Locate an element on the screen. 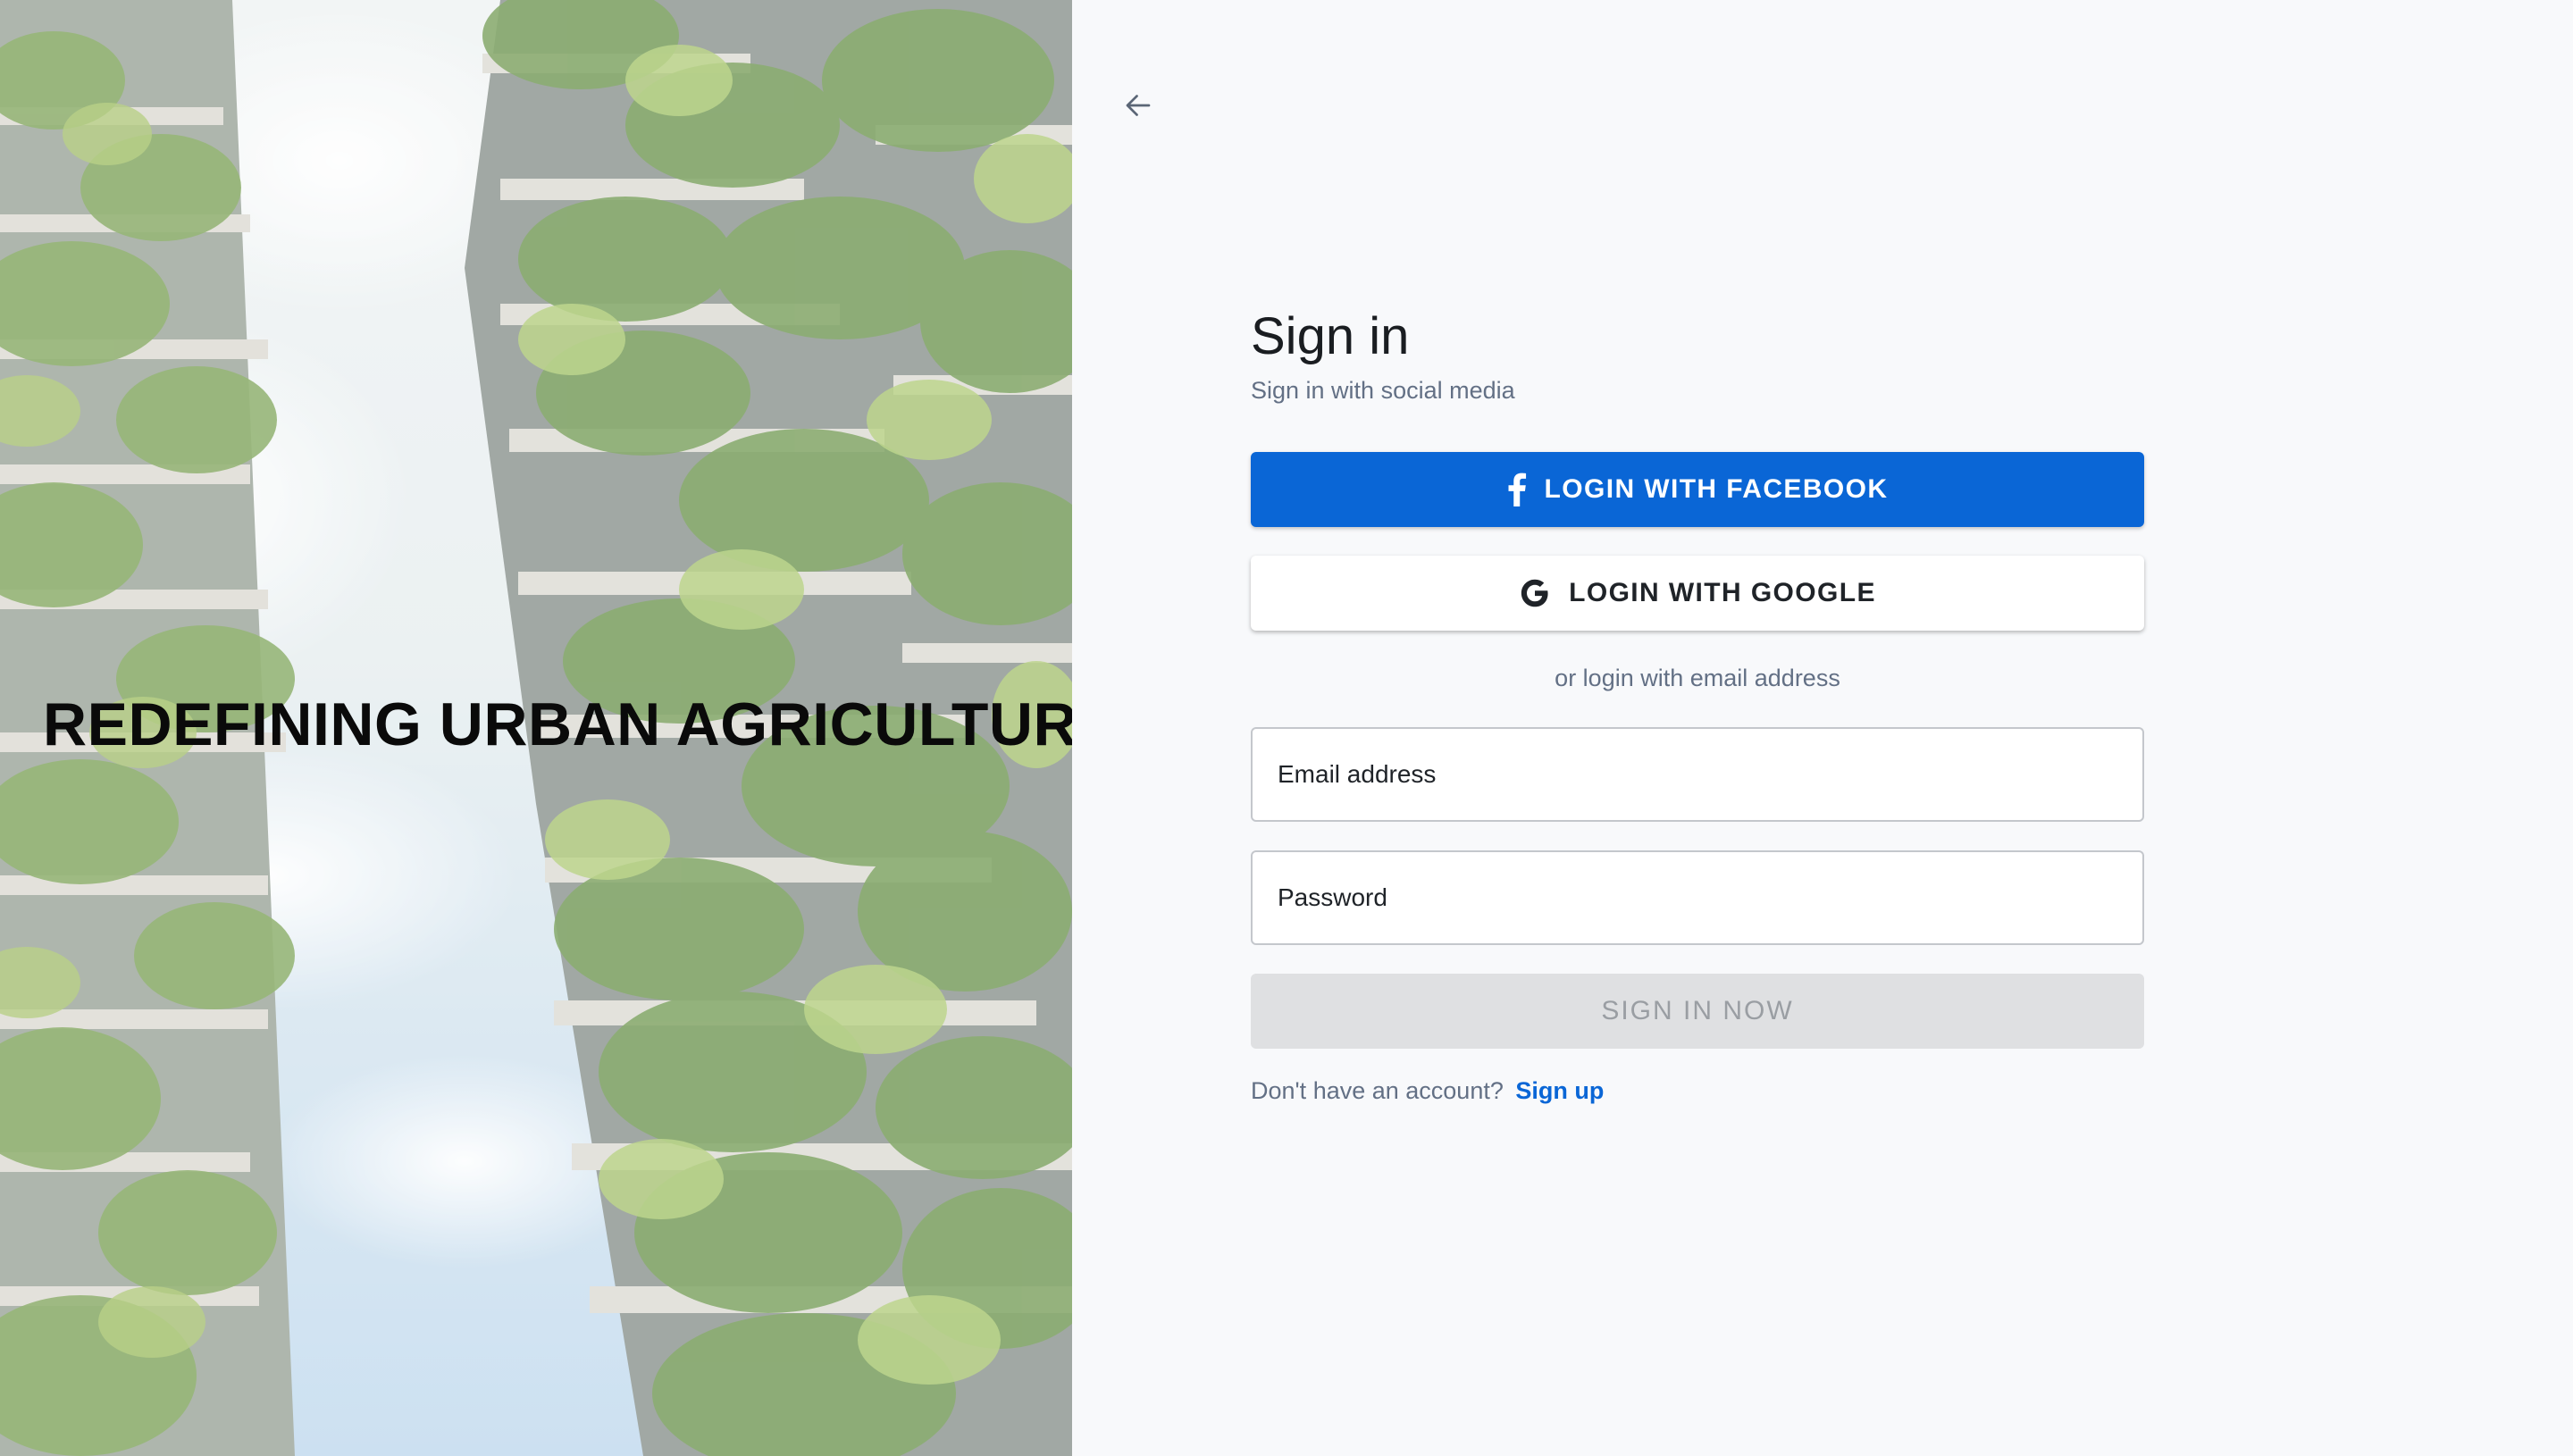  google-login-label: LOGIN WITH GOOGLE is located at coordinates (1722, 592).